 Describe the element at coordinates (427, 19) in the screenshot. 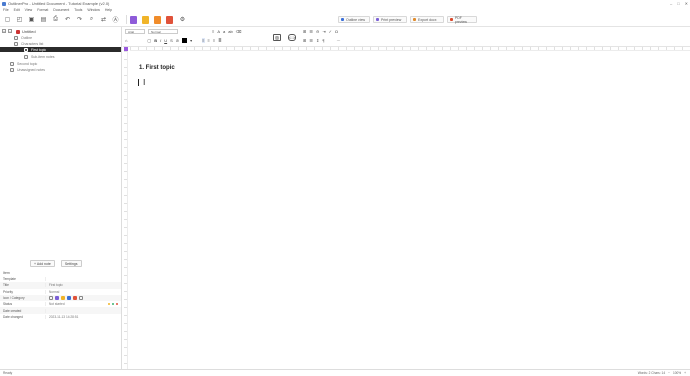

I see `tab-export-docx: Export docx` at that location.